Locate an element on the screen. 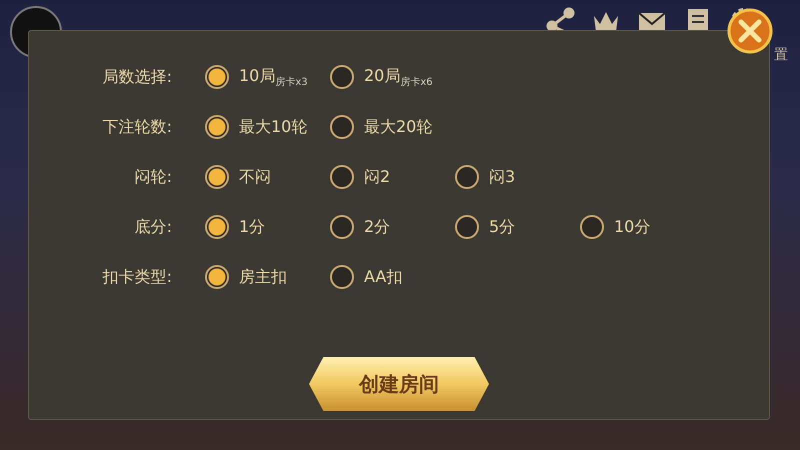 The image size is (800, 450). option-label: 闷3 is located at coordinates (502, 177).